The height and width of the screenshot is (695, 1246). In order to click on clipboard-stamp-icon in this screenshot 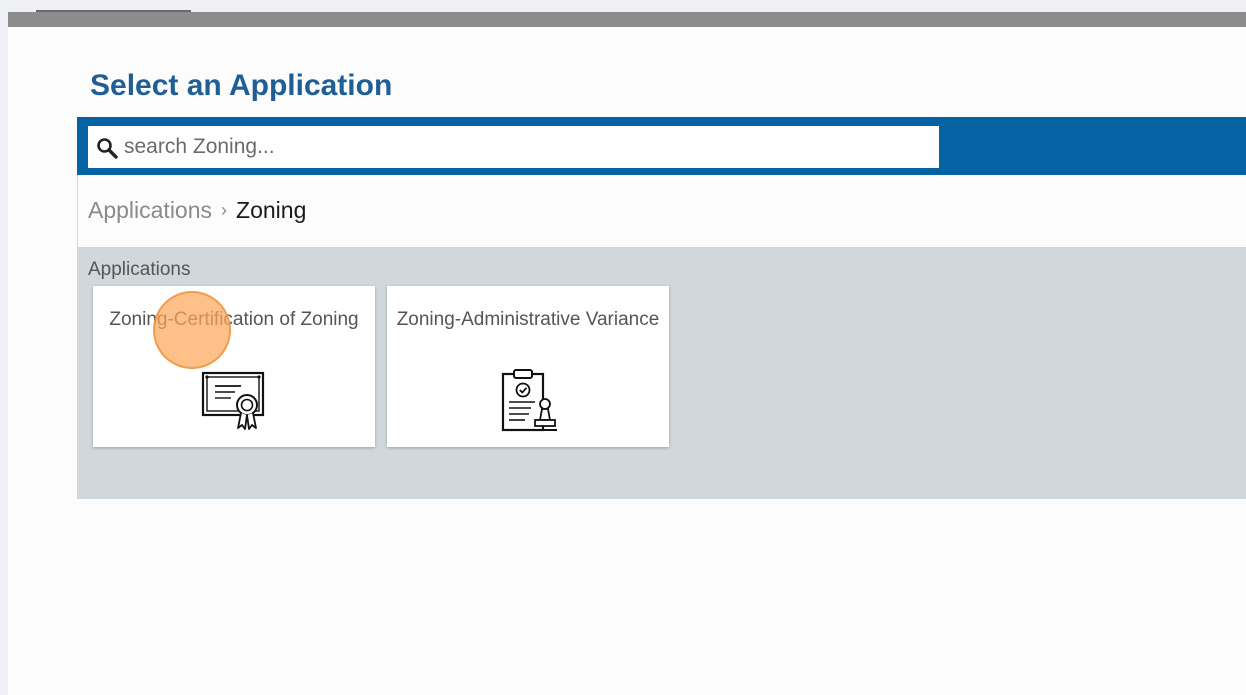, I will do `click(529, 400)`.